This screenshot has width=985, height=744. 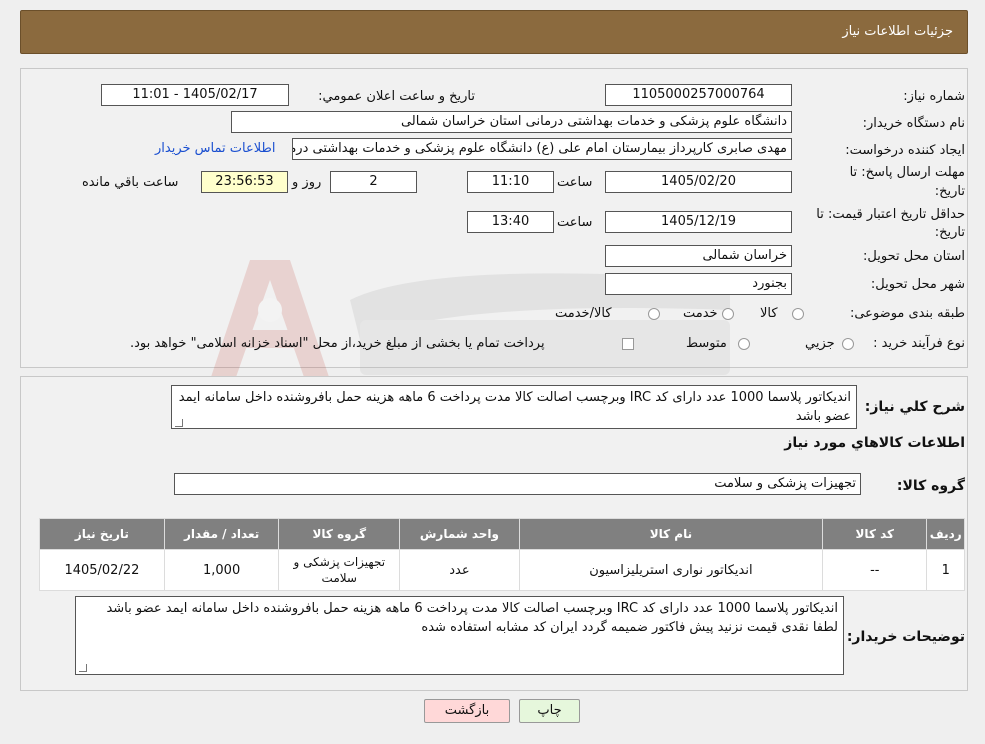 What do you see at coordinates (820, 343) in the screenshot?
I see `purchase-type-option-minor: جزيي` at bounding box center [820, 343].